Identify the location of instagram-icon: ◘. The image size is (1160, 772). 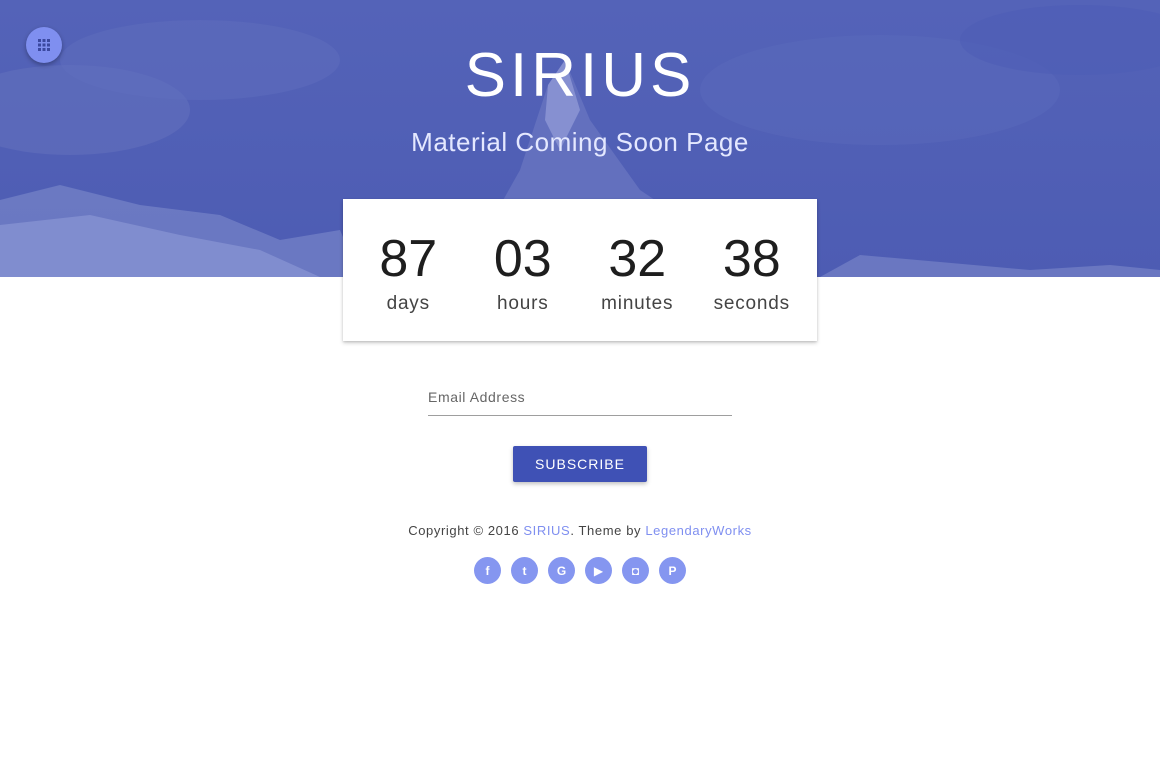
(635, 570).